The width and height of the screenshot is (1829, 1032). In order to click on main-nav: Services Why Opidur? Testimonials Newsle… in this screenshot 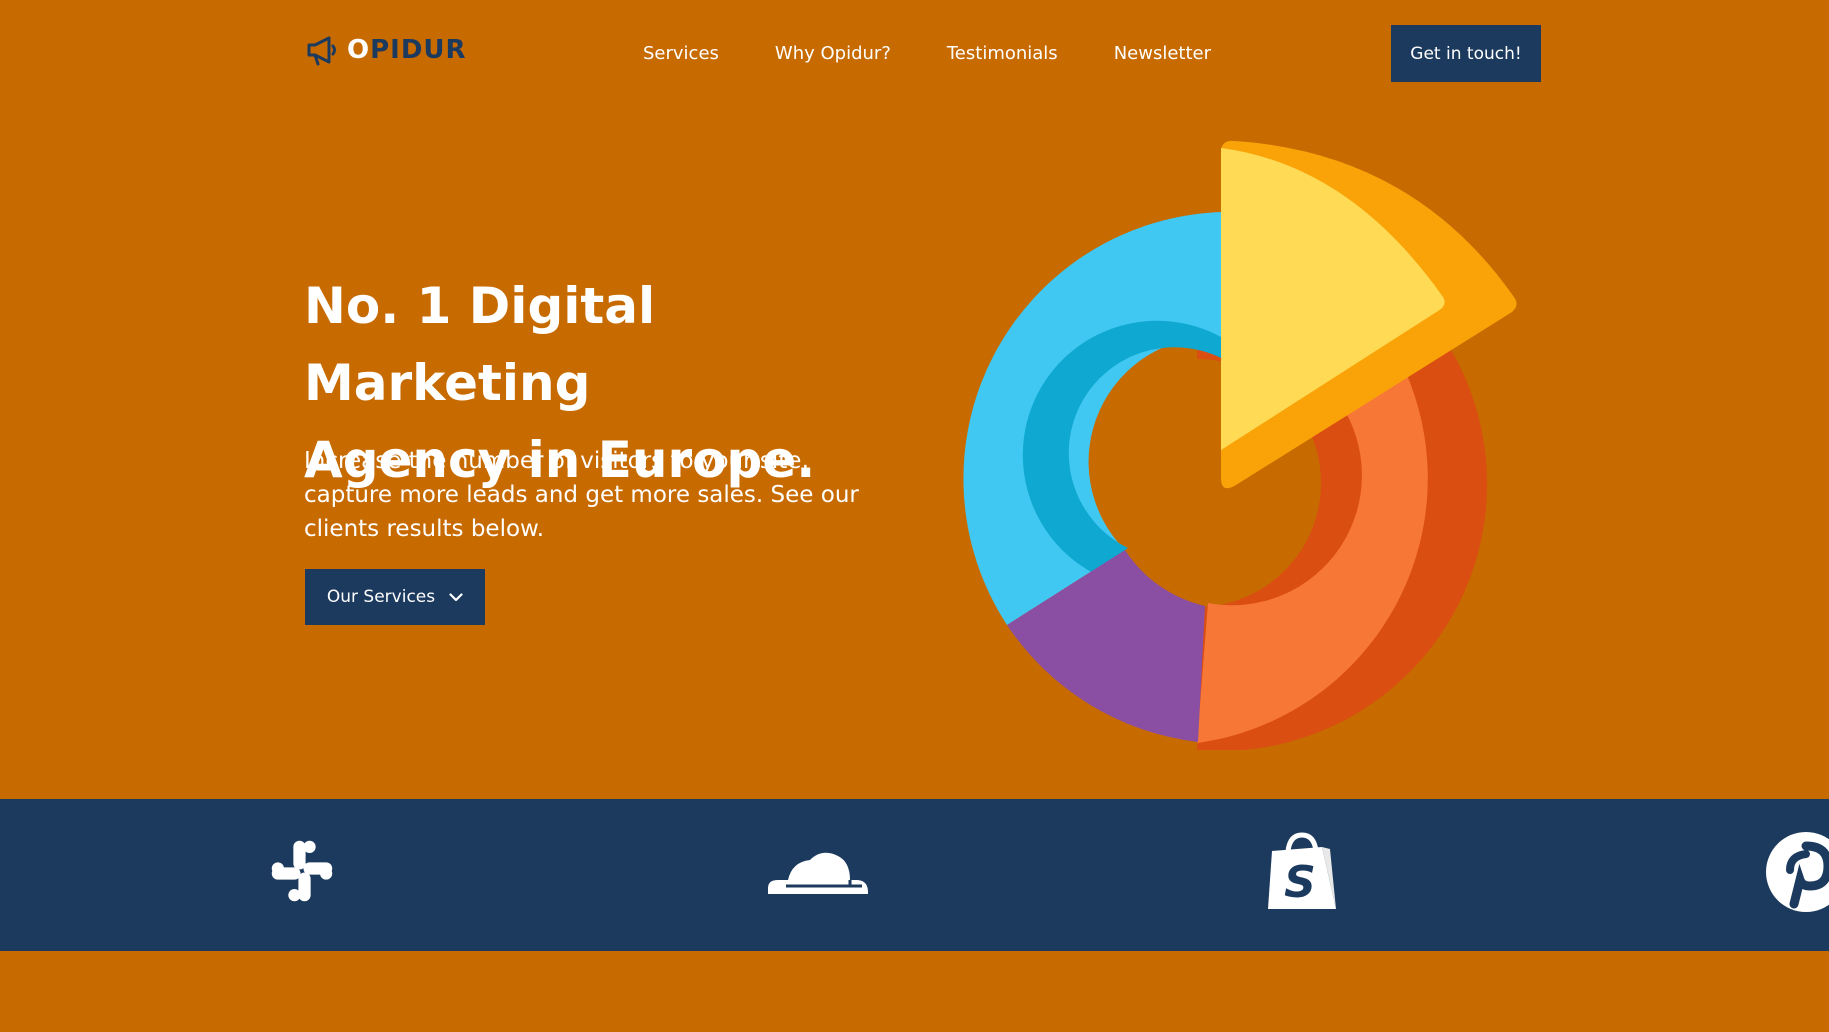, I will do `click(927, 54)`.